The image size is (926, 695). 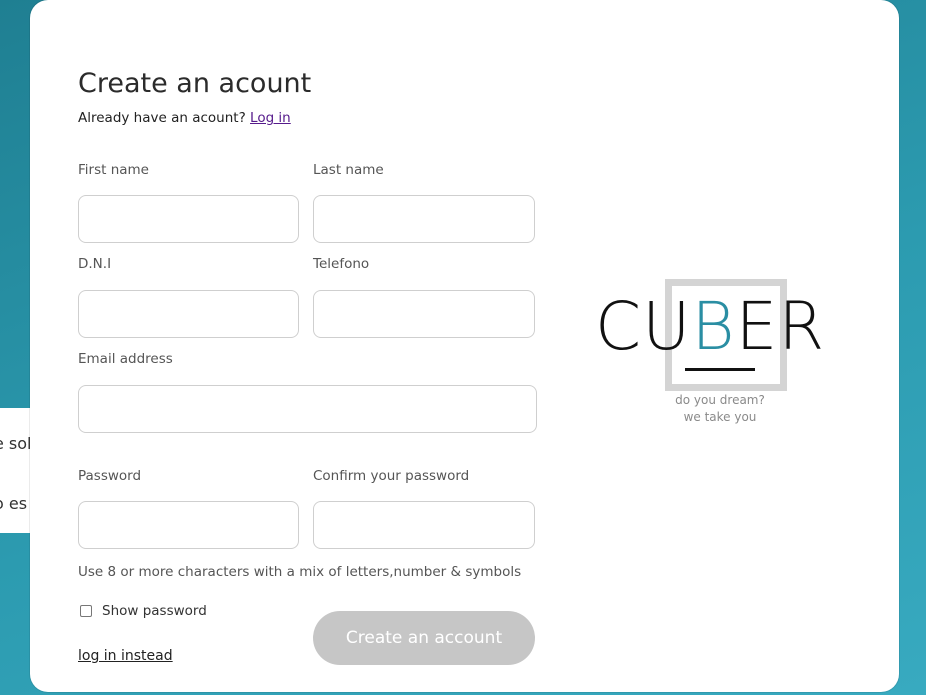 I want to click on logo-wordmark: CUBER, so click(x=710, y=327).